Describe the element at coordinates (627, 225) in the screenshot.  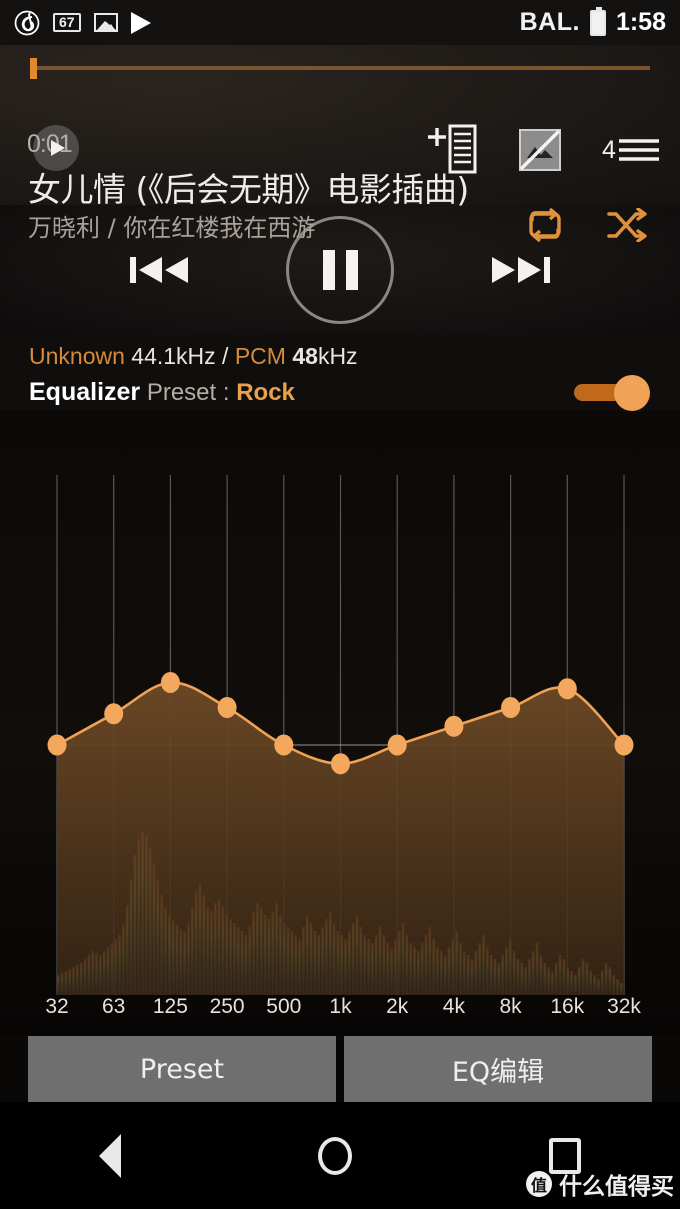
I see `shuffle-icon` at that location.